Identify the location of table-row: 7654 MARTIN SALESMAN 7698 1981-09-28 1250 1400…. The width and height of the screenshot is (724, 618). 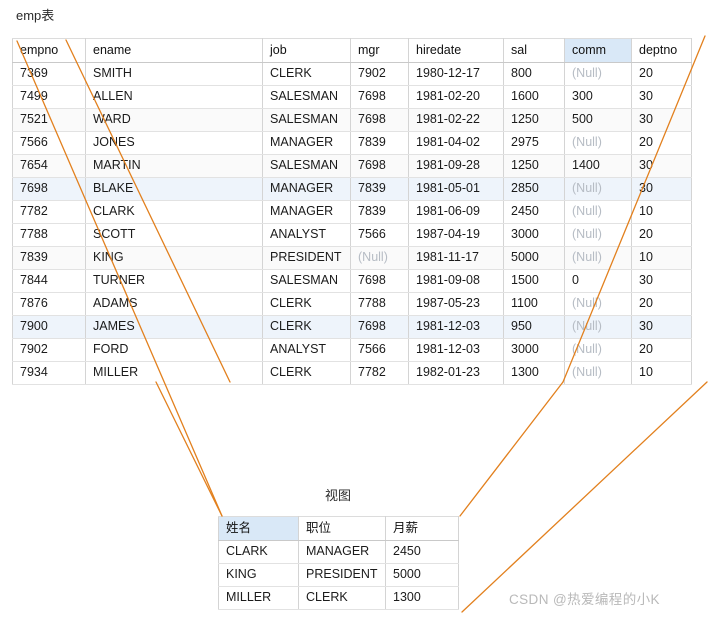
(352, 166).